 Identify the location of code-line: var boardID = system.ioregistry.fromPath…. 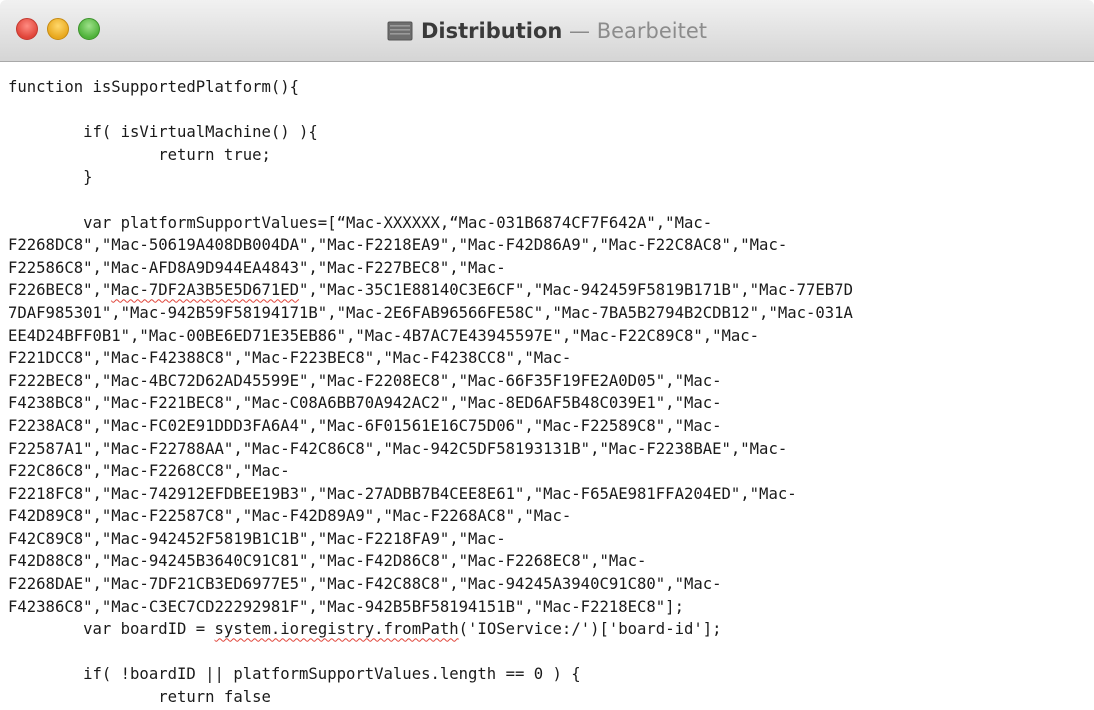
(365, 629).